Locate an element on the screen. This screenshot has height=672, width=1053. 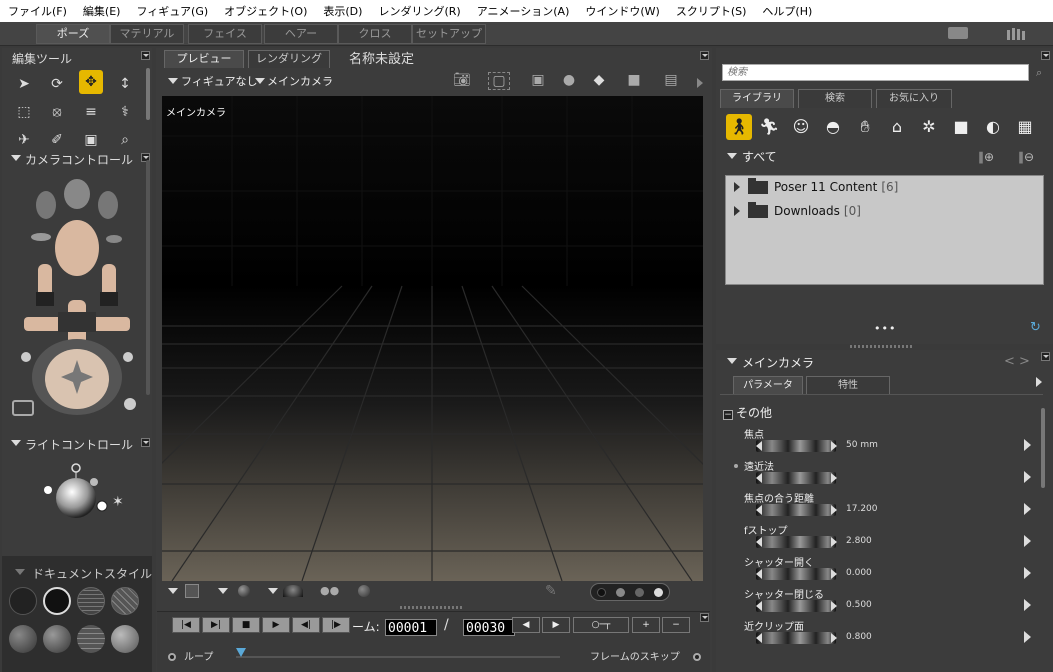
last-frame-button: ▶| is located at coordinates (216, 625).